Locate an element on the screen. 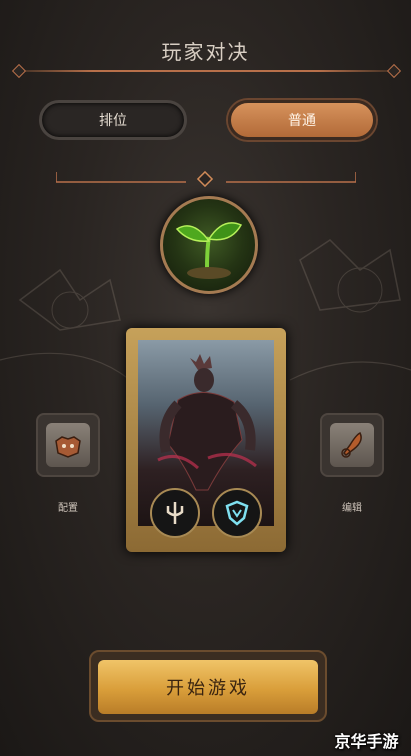 The image size is (411, 756). page-title: 玩家对决 is located at coordinates (205, 52).